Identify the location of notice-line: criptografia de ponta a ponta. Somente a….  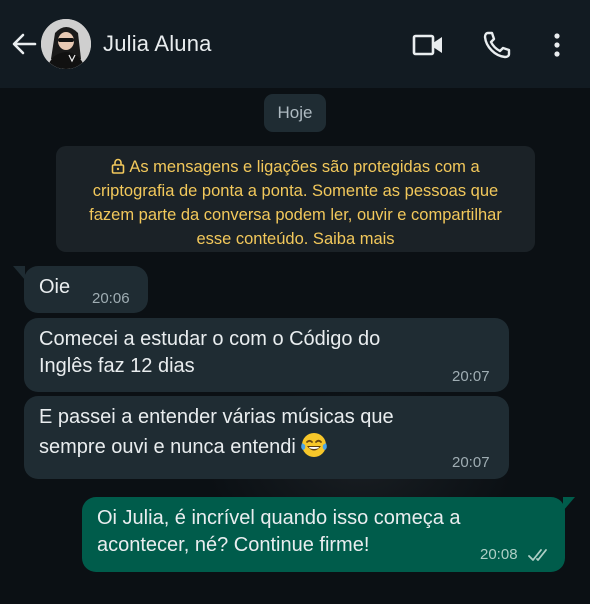
(295, 191).